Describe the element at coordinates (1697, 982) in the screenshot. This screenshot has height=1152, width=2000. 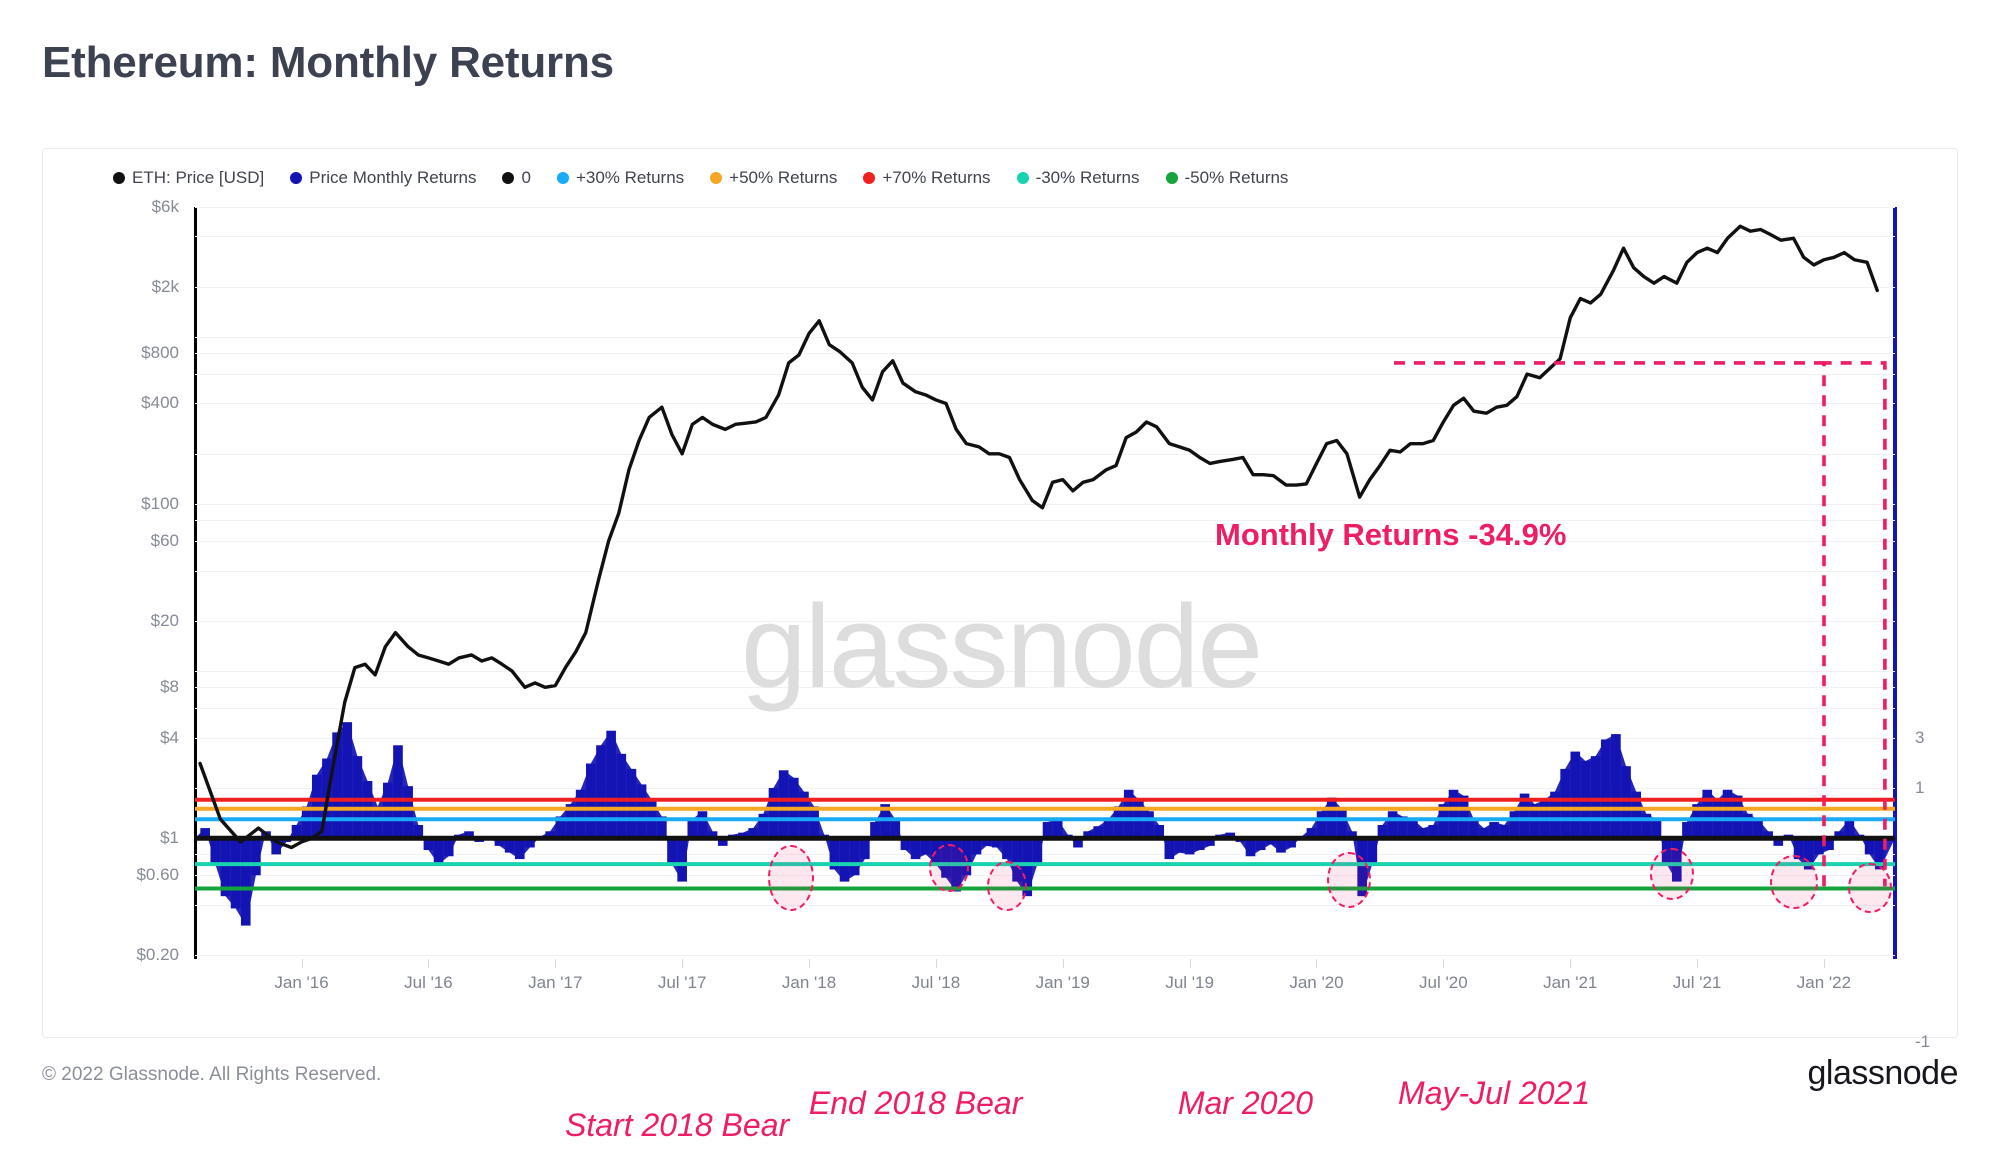
I see `x-axis-tick-label: Jul '21` at that location.